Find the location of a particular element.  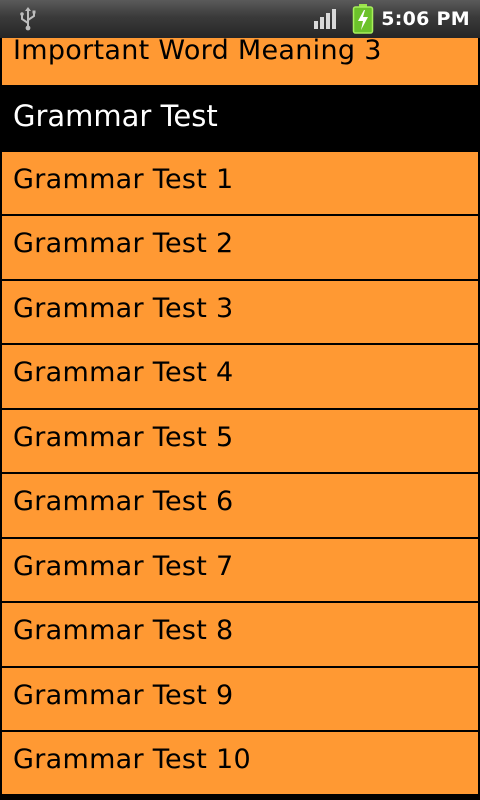

list-item-label: Grammar Test 6 is located at coordinates (123, 501).